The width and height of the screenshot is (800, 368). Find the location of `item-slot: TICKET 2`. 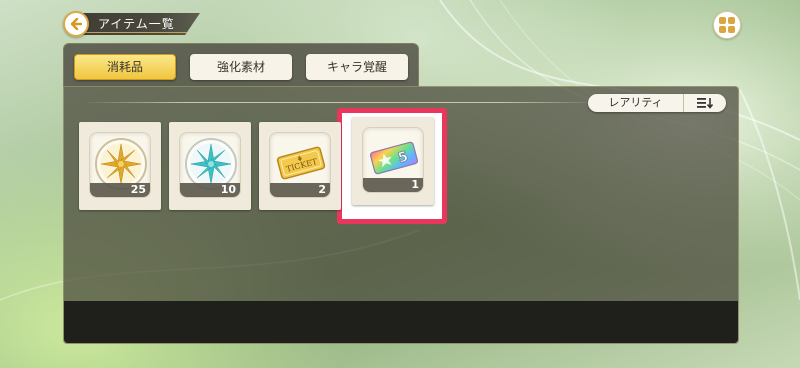

item-slot: TICKET 2 is located at coordinates (300, 165).